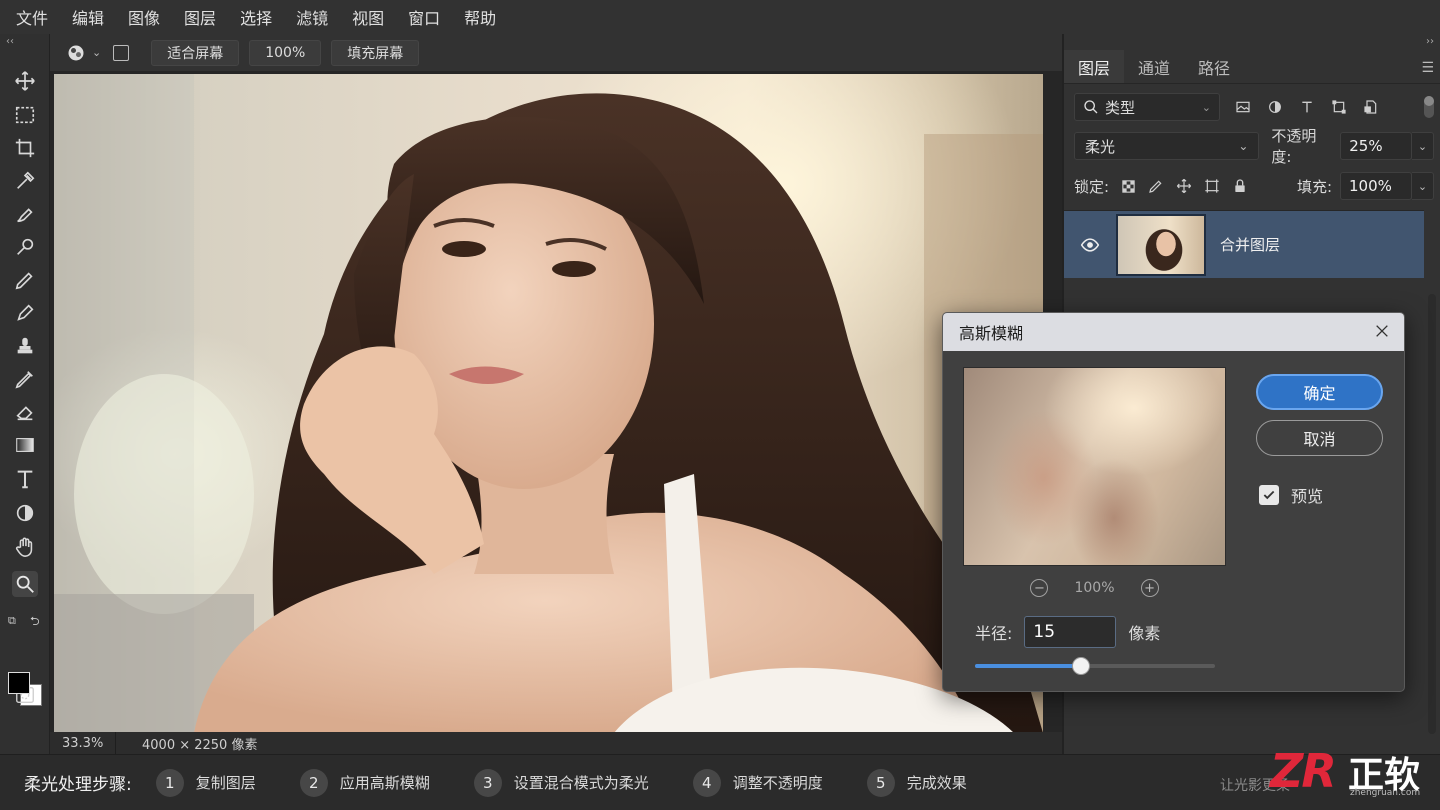 The image size is (1440, 810). I want to click on crop-icon, so click(25, 148).